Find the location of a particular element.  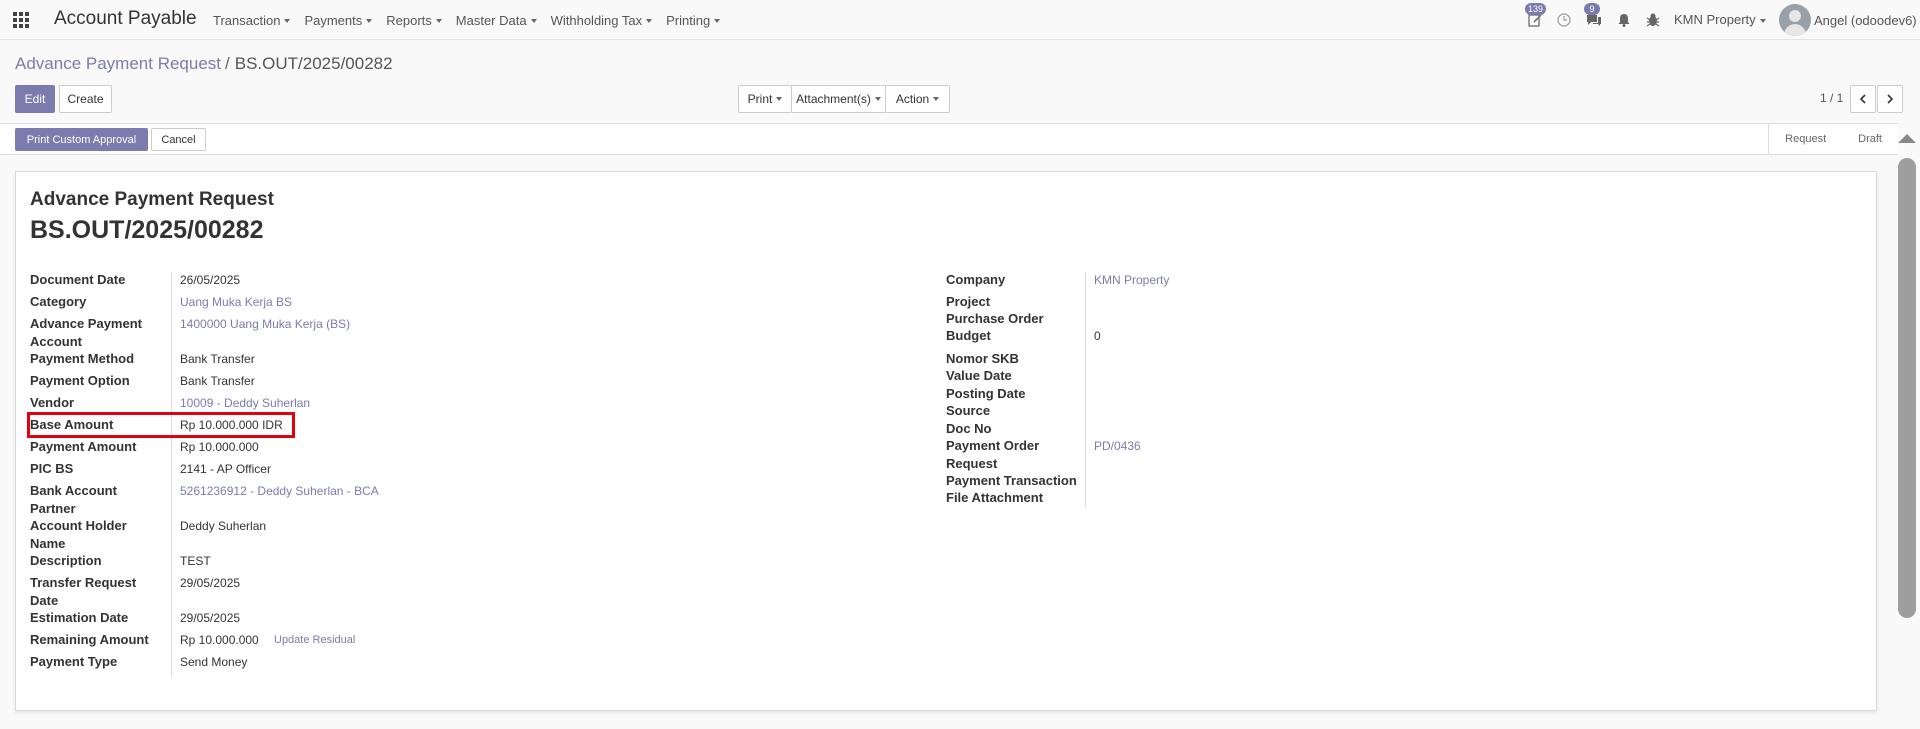

bell-icon is located at coordinates (1624, 20).